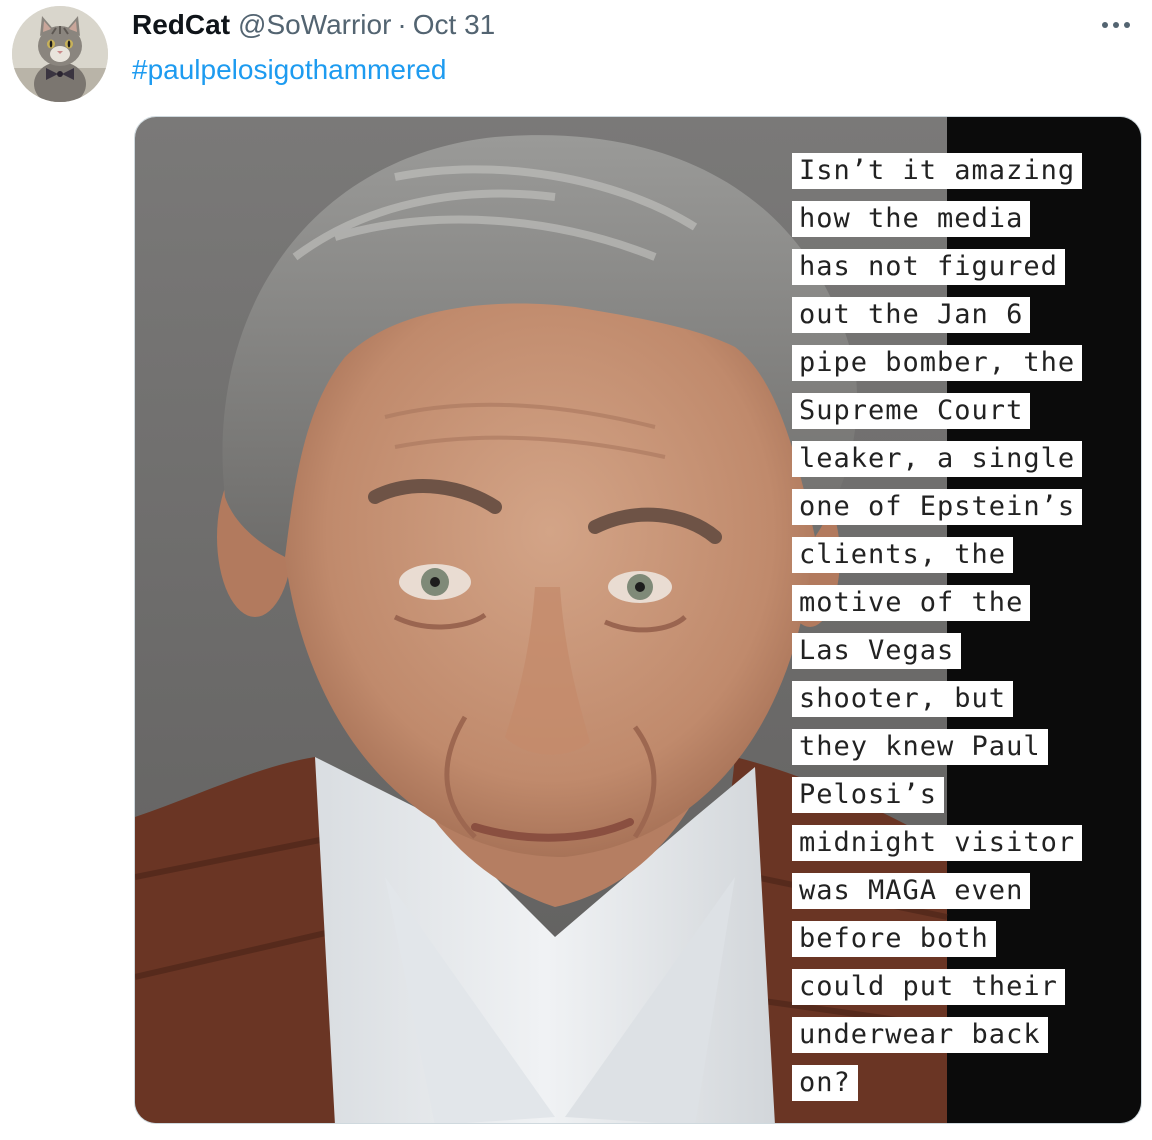  What do you see at coordinates (937, 1039) in the screenshot?
I see `caption-line: underwear back` at bounding box center [937, 1039].